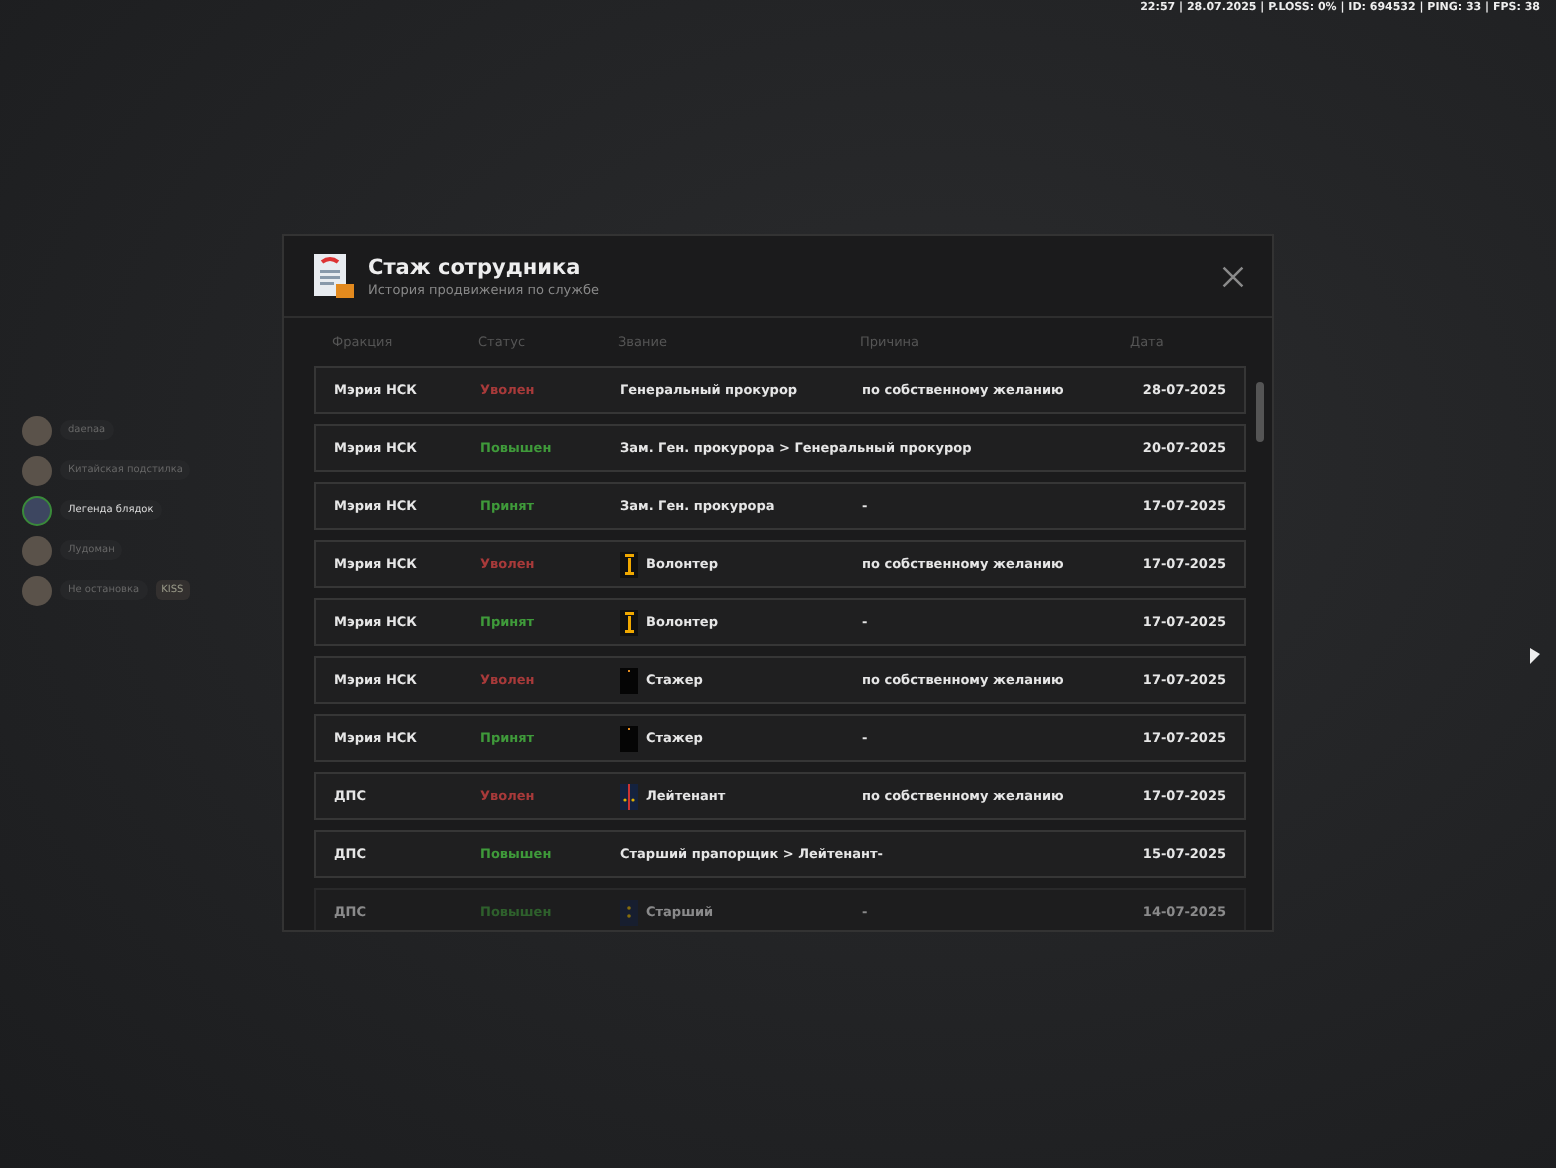  What do you see at coordinates (1535, 656) in the screenshot?
I see `mouse-cursor-icon` at bounding box center [1535, 656].